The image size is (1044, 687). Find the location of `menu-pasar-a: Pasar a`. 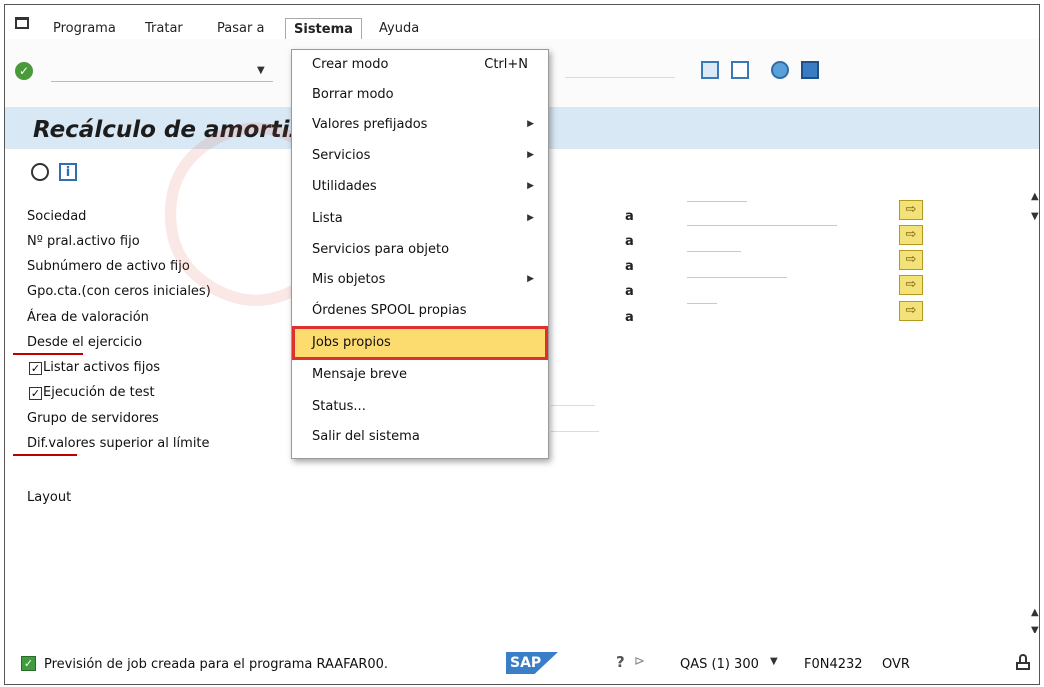

menu-pasar-a: Pasar a is located at coordinates (240, 28).